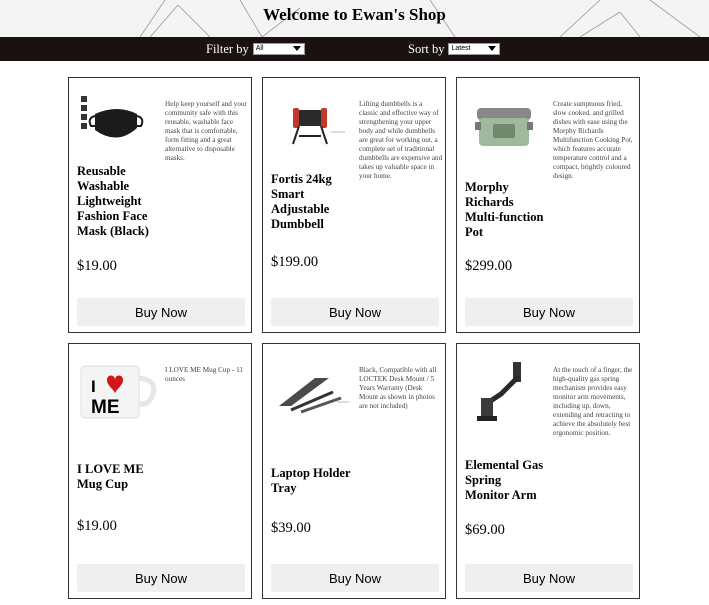  I want to click on laptop-stand-icon, so click(314, 396).